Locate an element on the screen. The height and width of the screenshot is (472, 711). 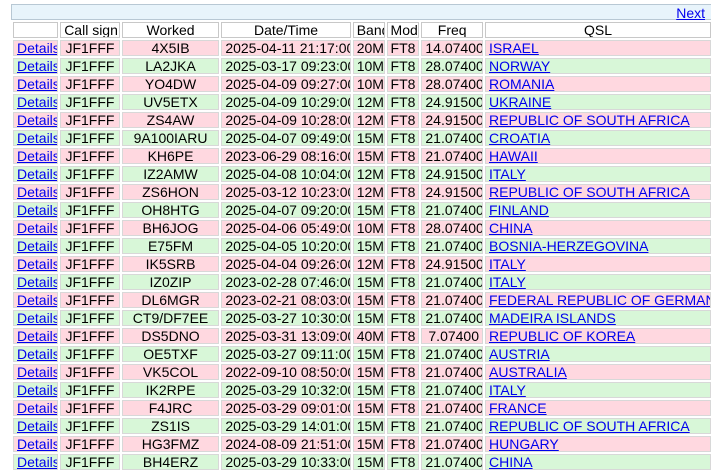
worked-cell: CT9/DF7EE is located at coordinates (170, 318).